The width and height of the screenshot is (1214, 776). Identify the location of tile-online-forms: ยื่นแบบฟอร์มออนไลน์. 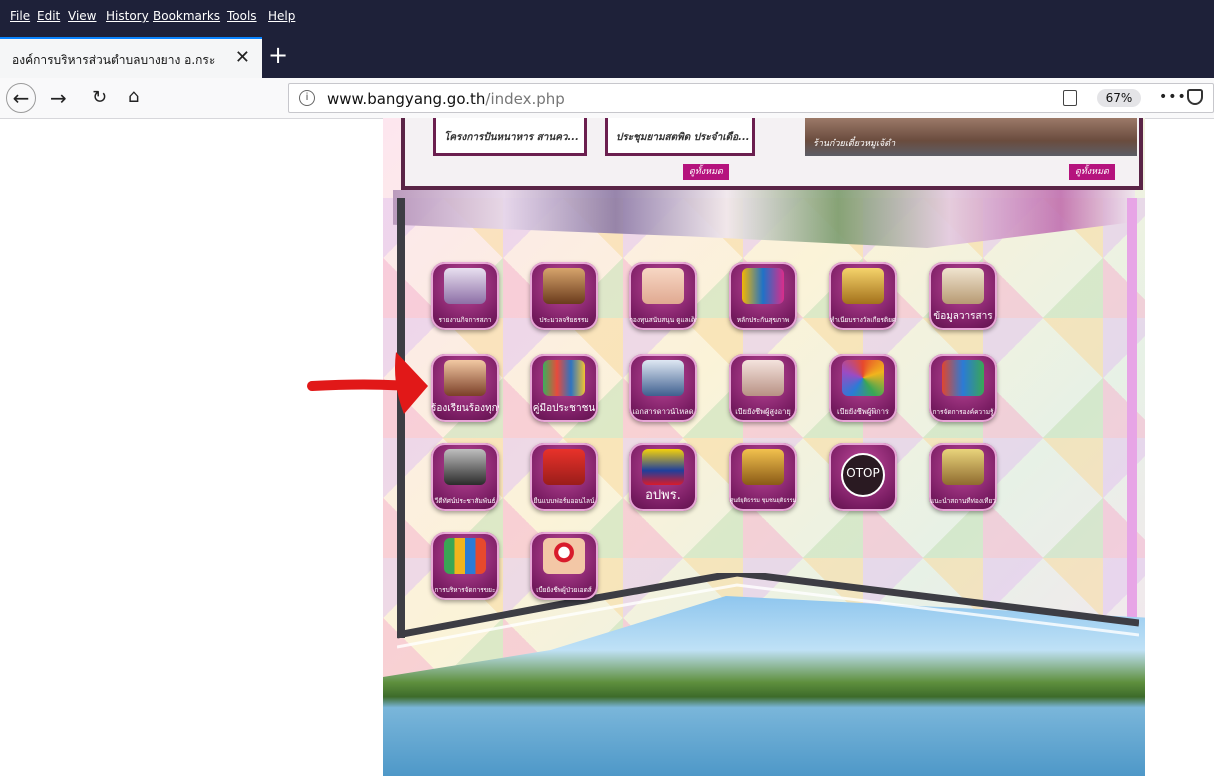
(564, 477).